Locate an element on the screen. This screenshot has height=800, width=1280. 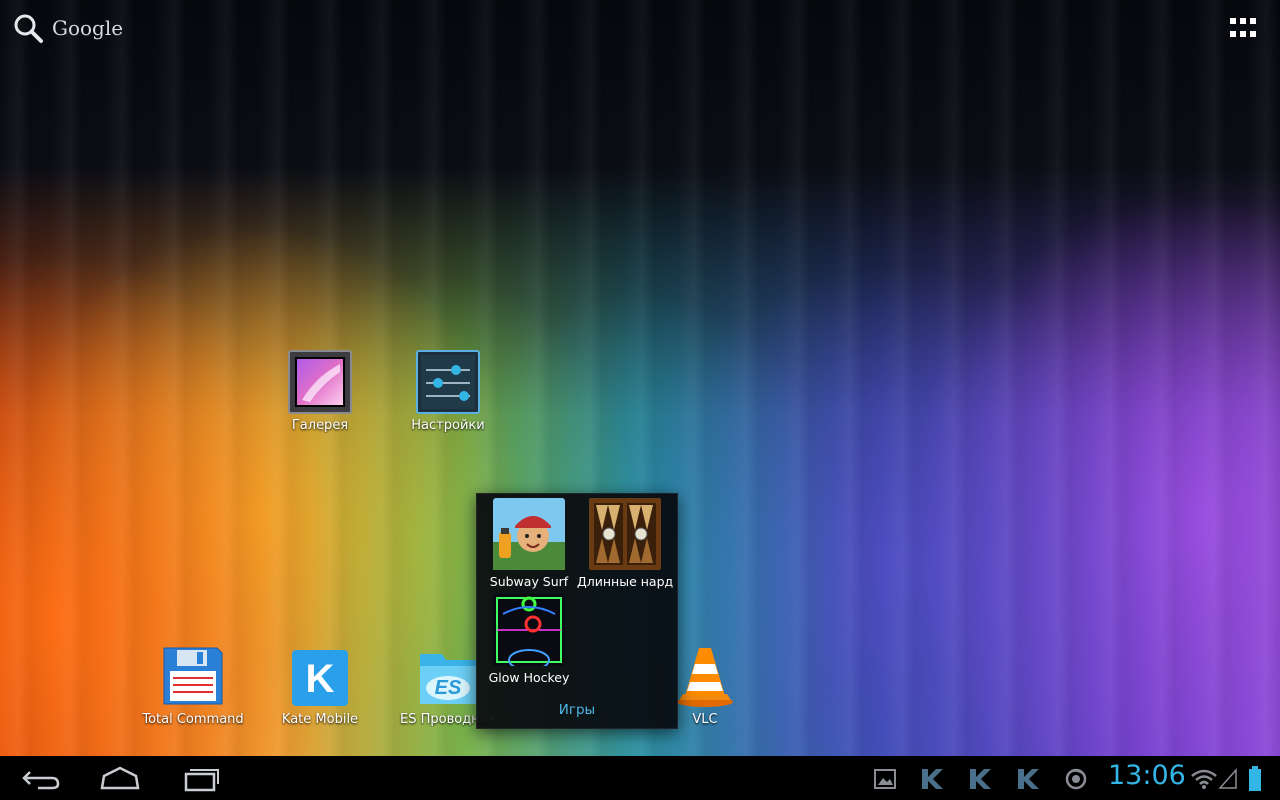
svg-text: K is located at coordinates (320, 679).